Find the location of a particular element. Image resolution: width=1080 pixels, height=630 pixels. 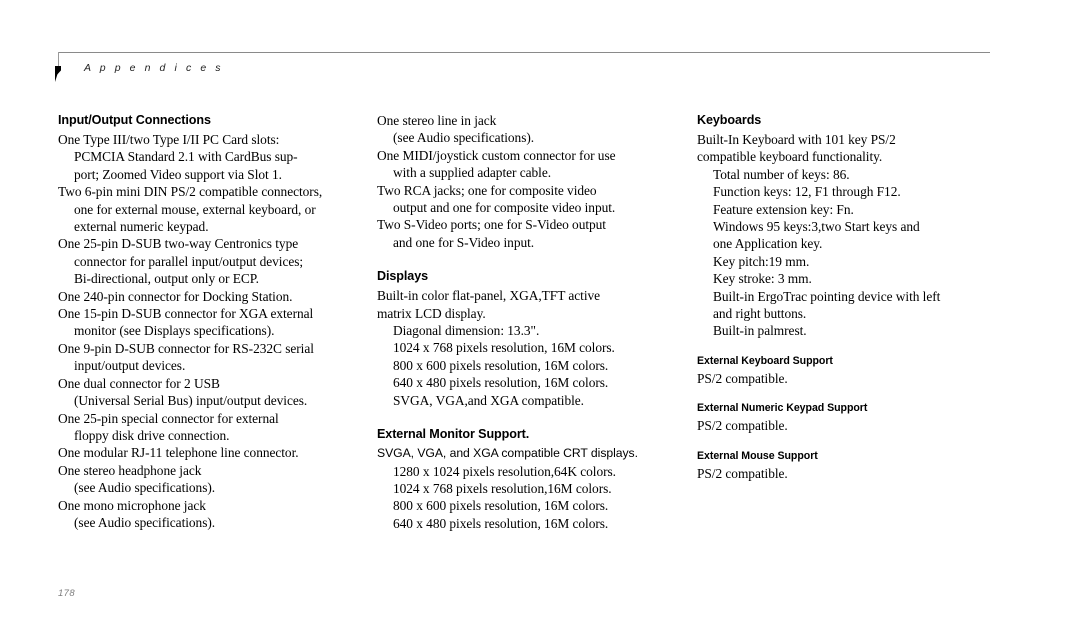

body-line: One stereo headphone jack is located at coordinates (130, 470).